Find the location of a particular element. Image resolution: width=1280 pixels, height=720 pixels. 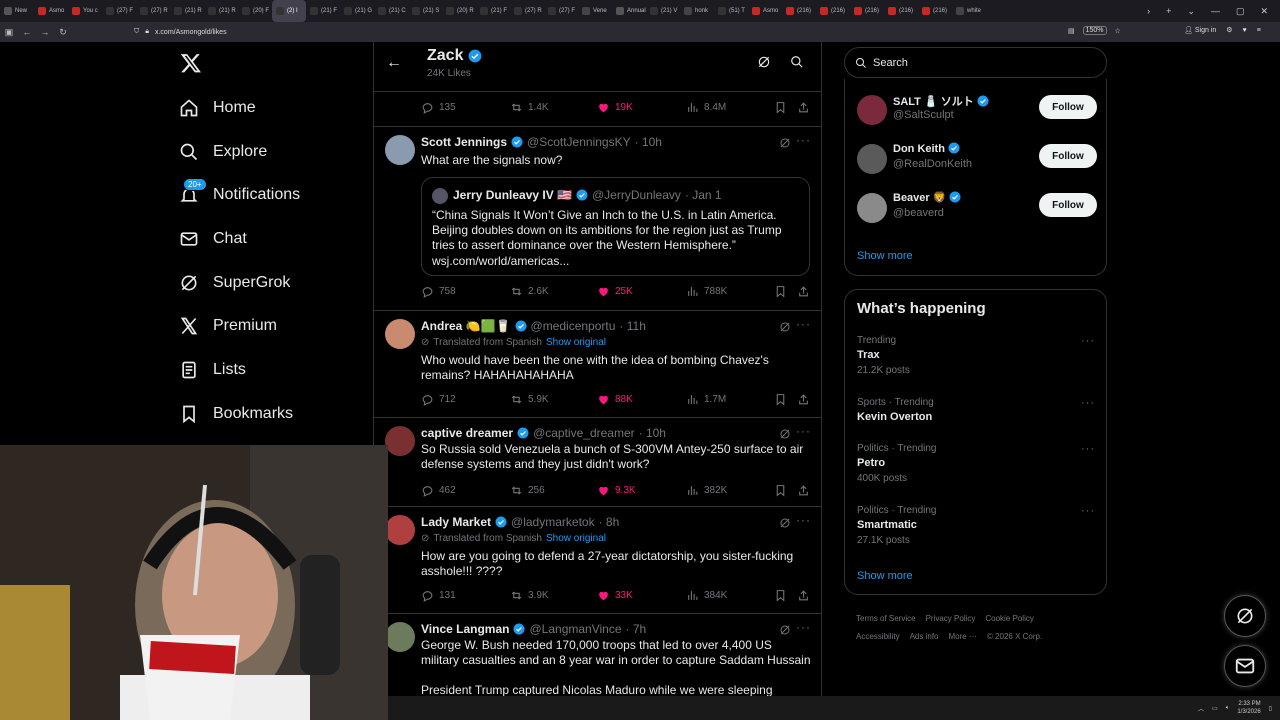

close-icon: ✕ is located at coordinates (1264, 11).